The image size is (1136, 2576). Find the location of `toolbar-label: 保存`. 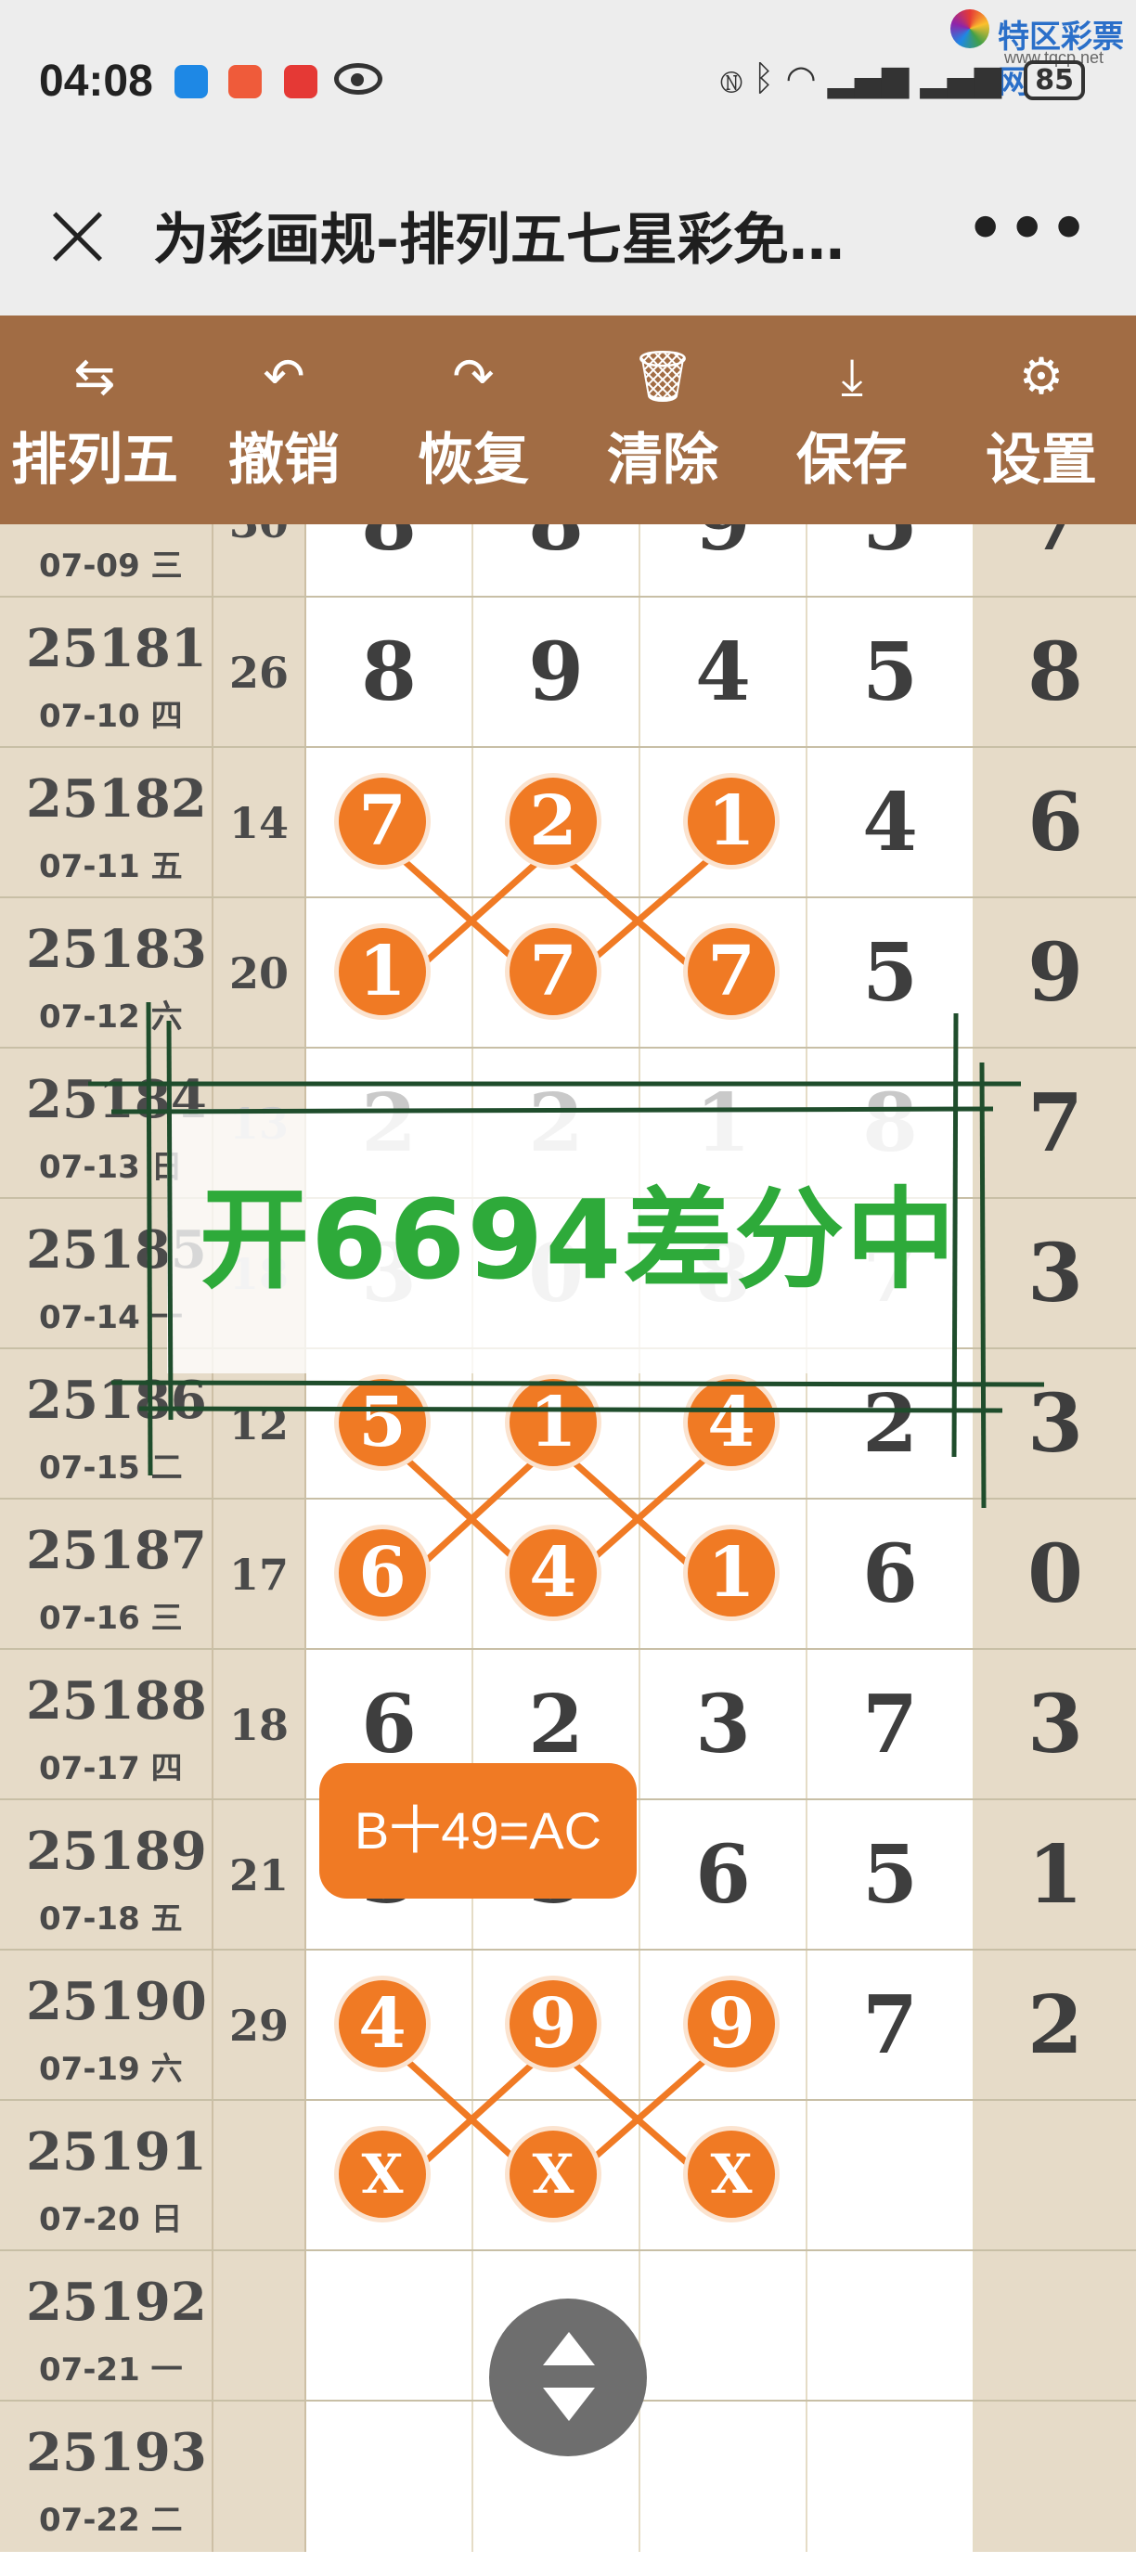

toolbar-label: 保存 is located at coordinates (852, 460).